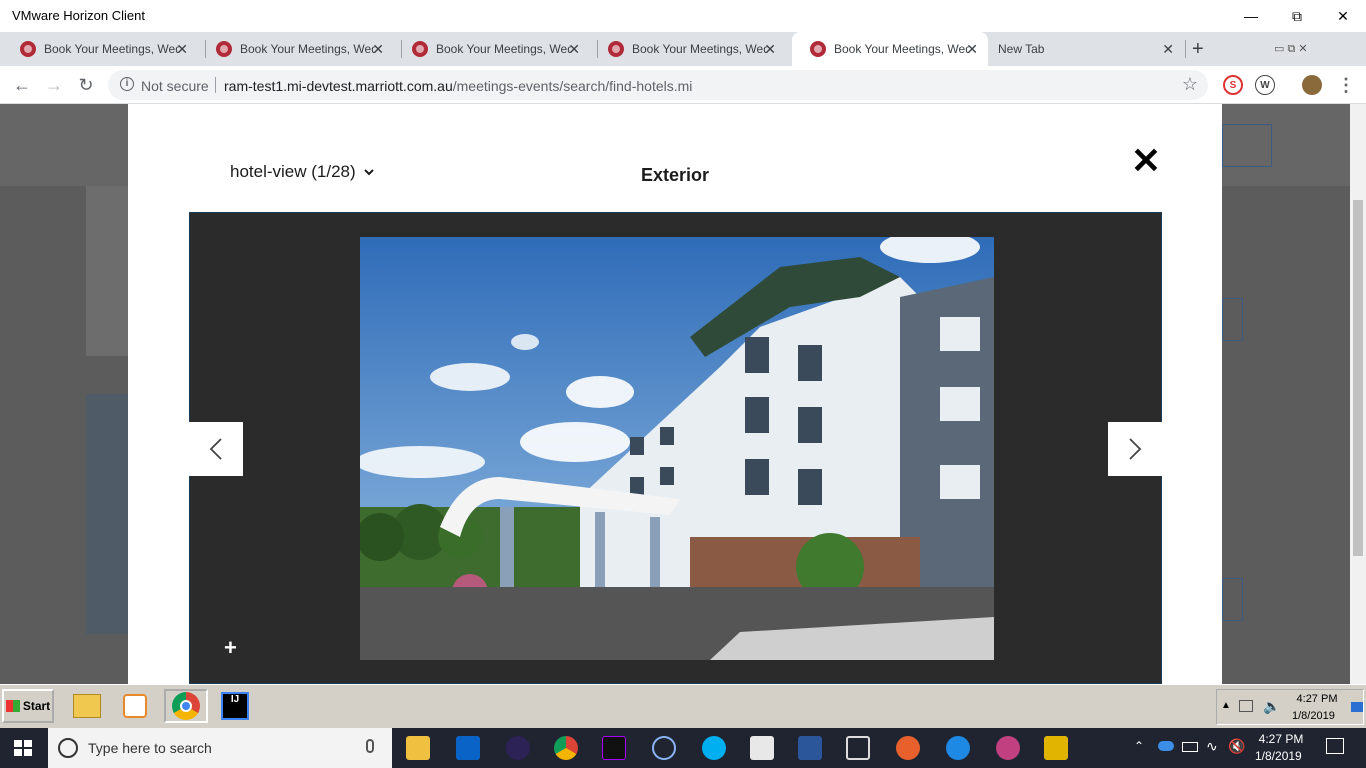  Describe the element at coordinates (107, 514) in the screenshot. I see `background-card-image` at that location.